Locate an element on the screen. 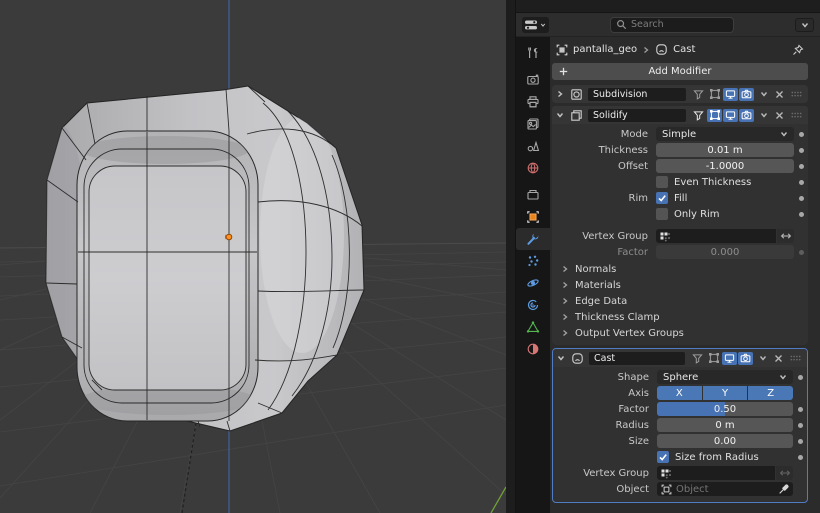  region-divider is located at coordinates (511, 256).